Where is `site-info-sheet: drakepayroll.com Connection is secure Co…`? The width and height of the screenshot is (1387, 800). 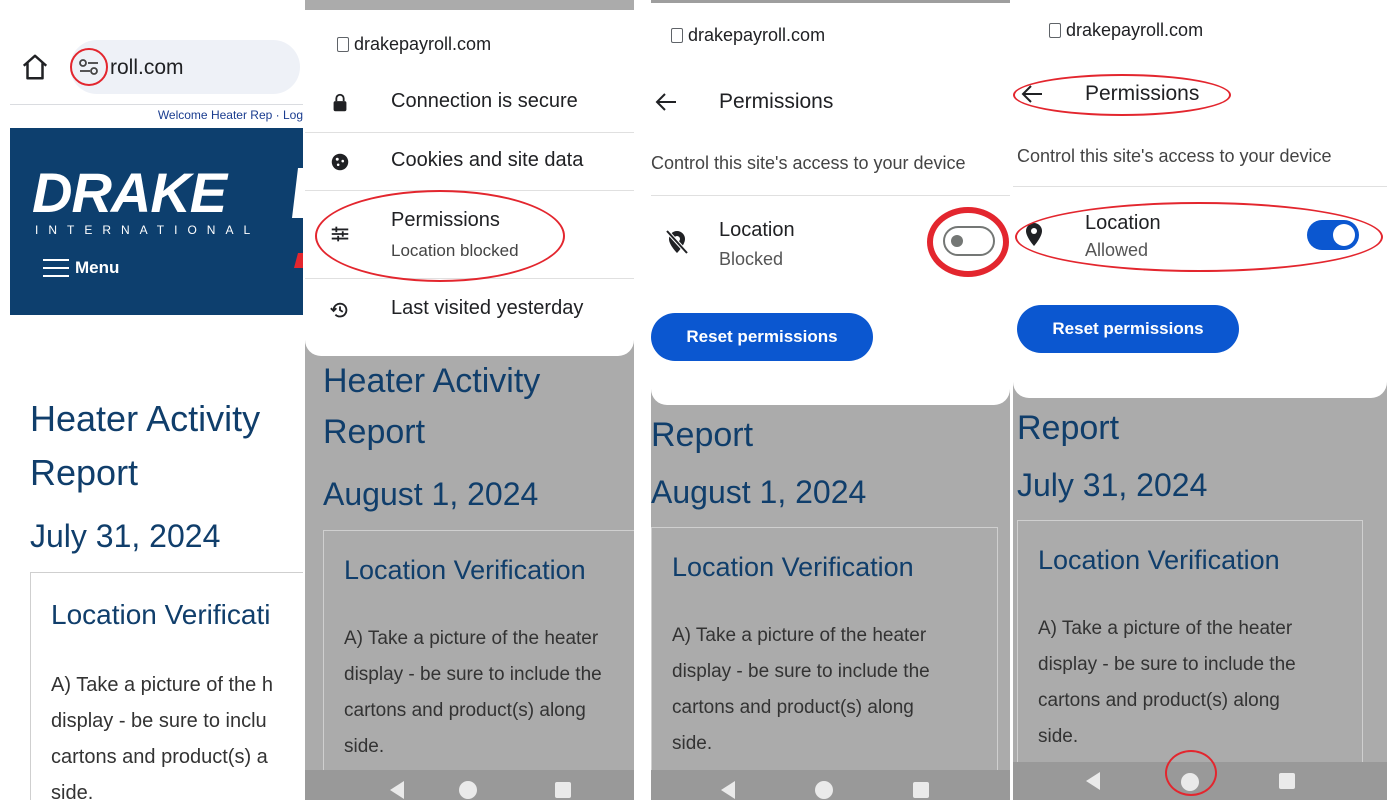 site-info-sheet: drakepayroll.com Connection is secure Co… is located at coordinates (469, 183).